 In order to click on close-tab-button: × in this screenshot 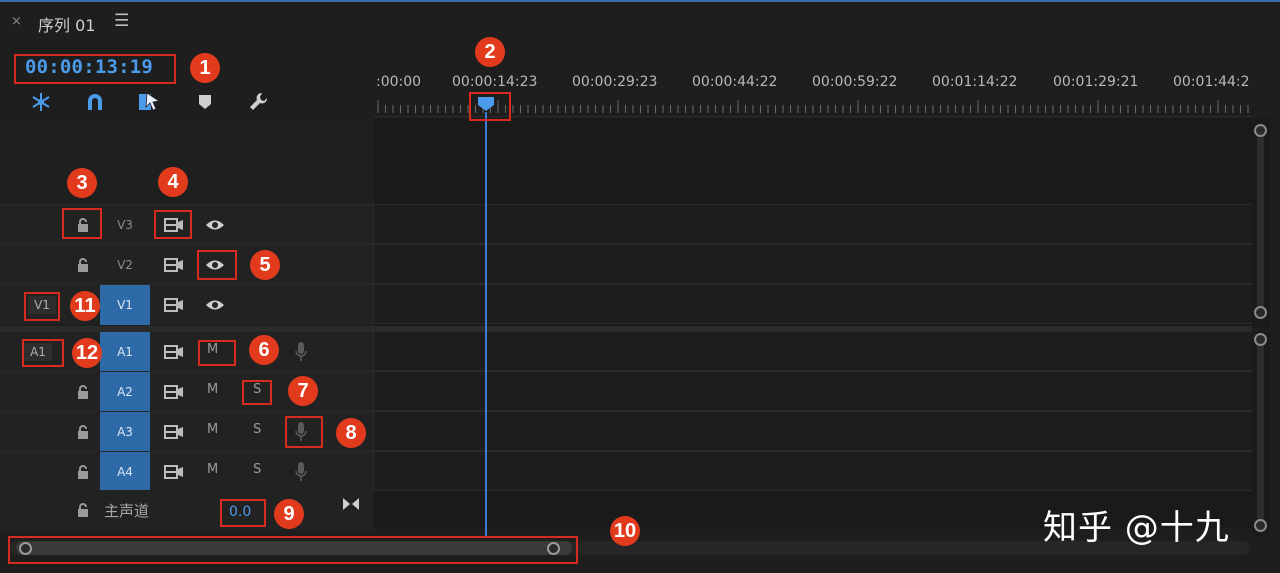, I will do `click(16, 21)`.